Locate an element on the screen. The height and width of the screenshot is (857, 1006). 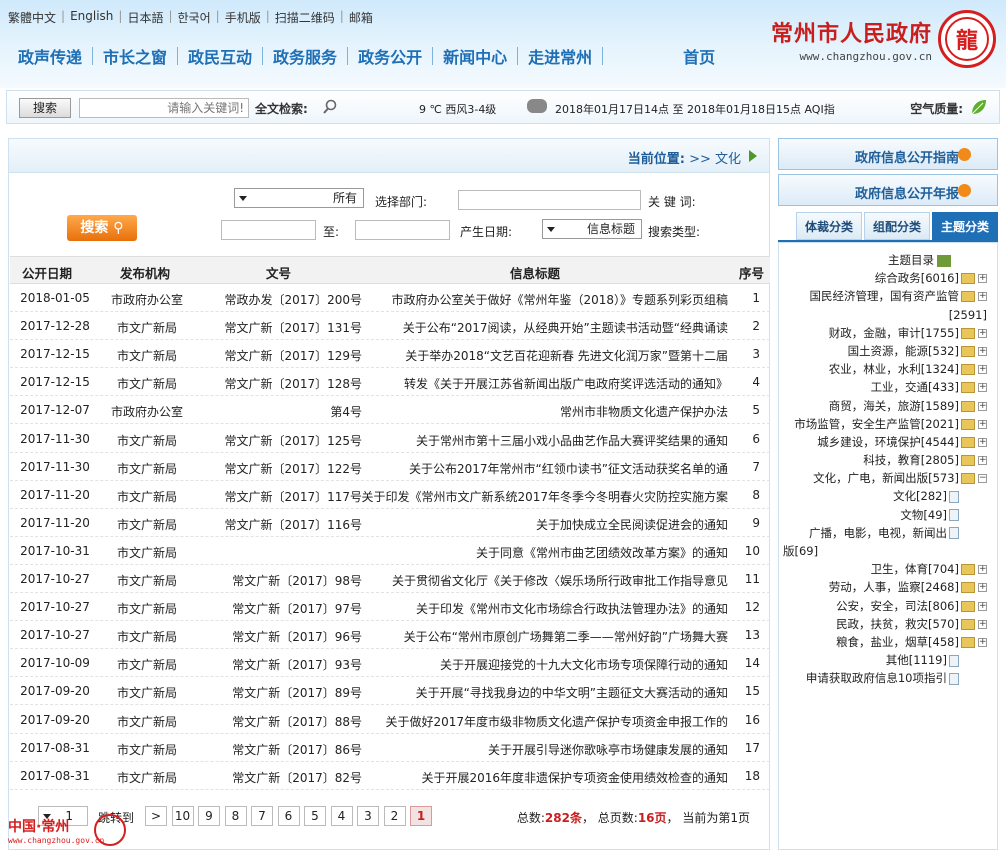
tree-node: 工业，交通[433] + is located at coordinates (888, 387).